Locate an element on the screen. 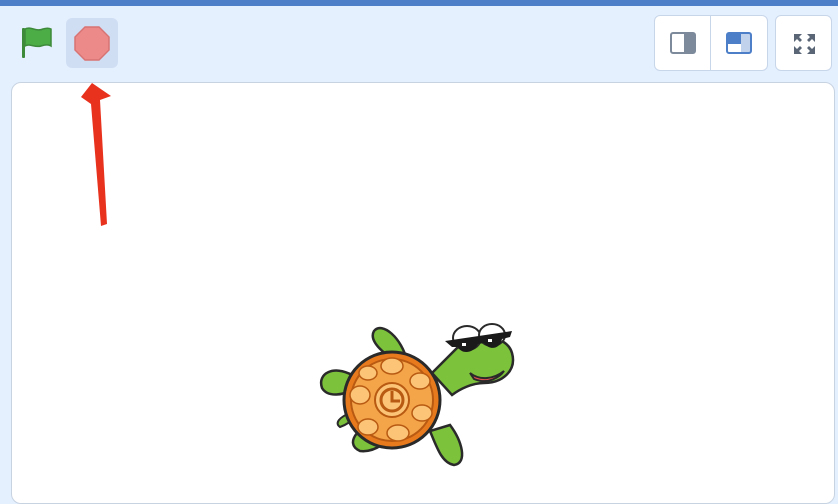 This screenshot has height=504, width=838. small-stage-icon is located at coordinates (683, 43).